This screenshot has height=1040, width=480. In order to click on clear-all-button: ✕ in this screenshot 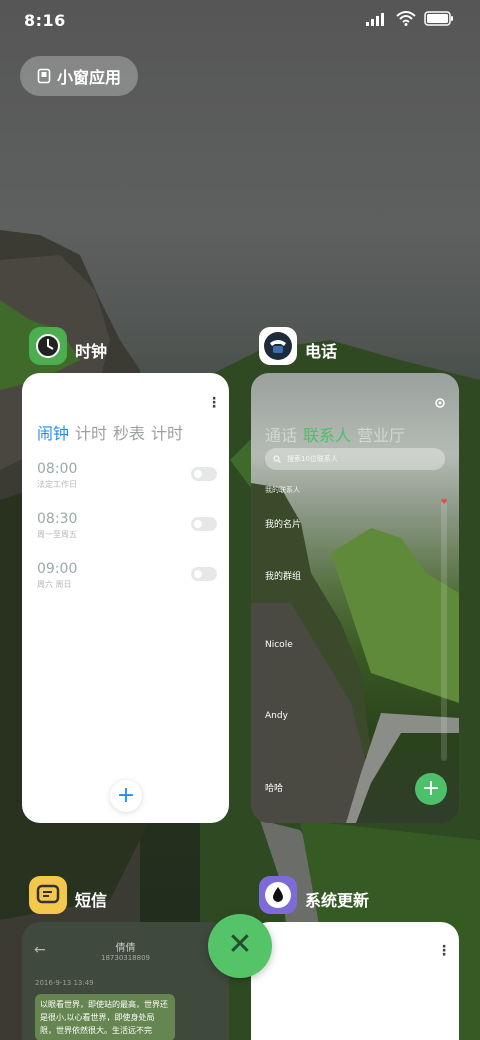, I will do `click(240, 946)`.